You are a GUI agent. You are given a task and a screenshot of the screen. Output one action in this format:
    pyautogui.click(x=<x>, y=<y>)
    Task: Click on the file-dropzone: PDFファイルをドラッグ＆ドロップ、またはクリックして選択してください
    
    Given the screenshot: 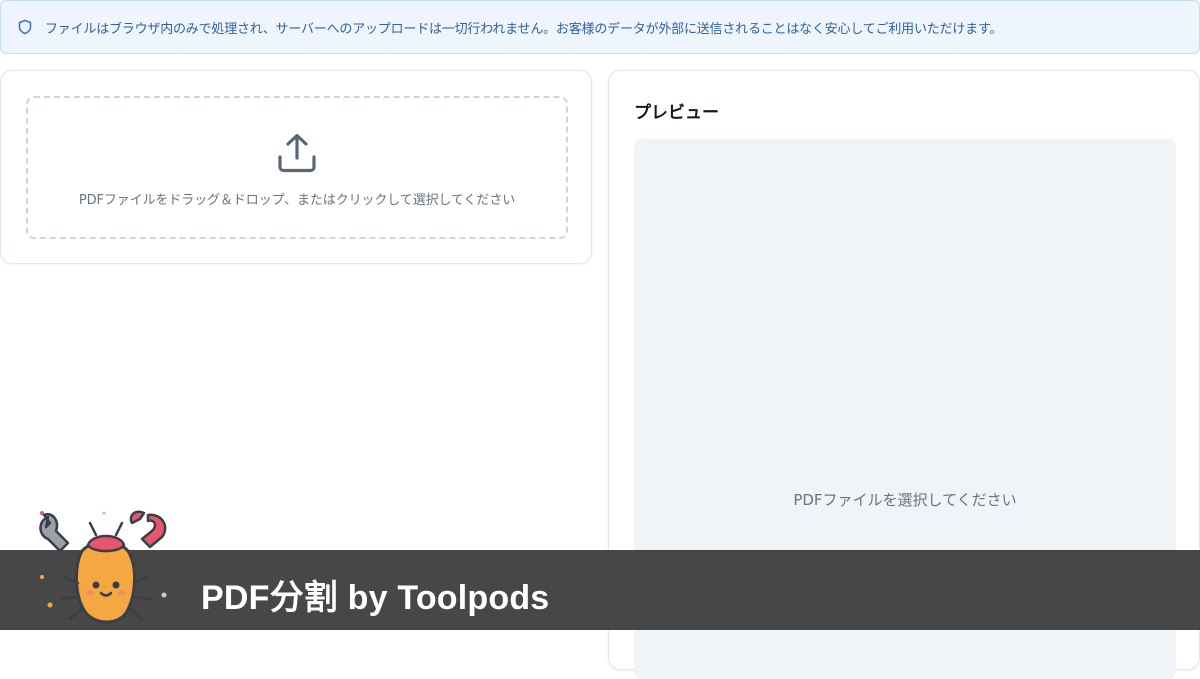 What is the action you would take?
    pyautogui.click(x=297, y=167)
    